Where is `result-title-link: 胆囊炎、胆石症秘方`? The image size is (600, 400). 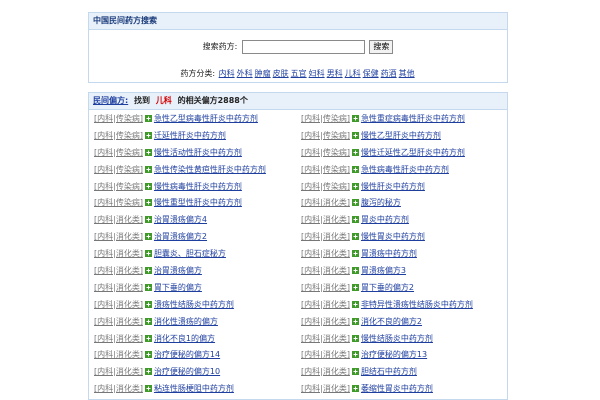 result-title-link: 胆囊炎、胆石症秘方 is located at coordinates (190, 253).